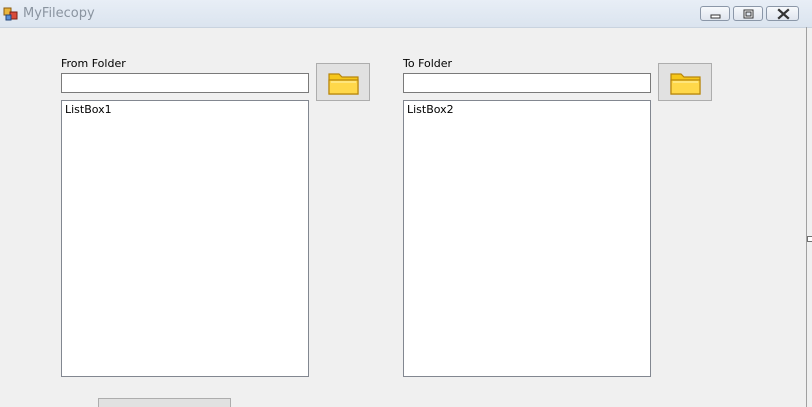 The image size is (812, 407). I want to click on to-folder-browse-button, so click(685, 82).